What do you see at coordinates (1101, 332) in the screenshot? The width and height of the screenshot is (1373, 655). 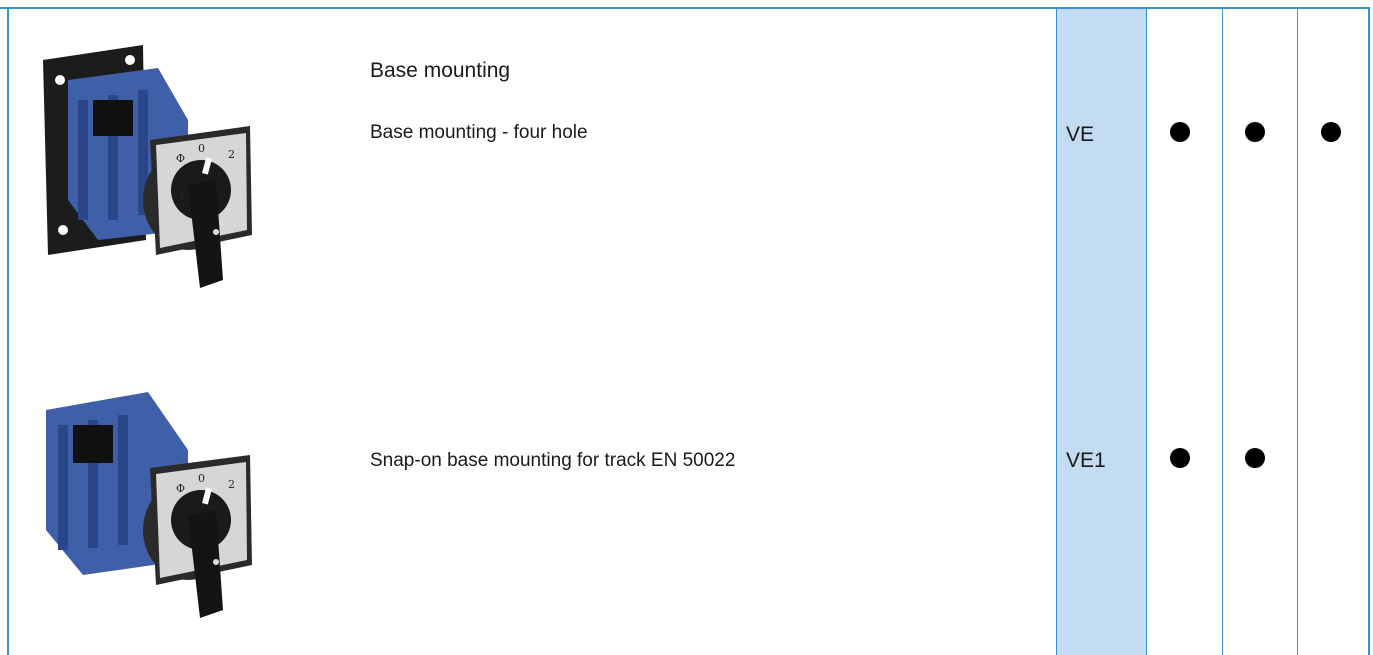 I see `code-column` at bounding box center [1101, 332].